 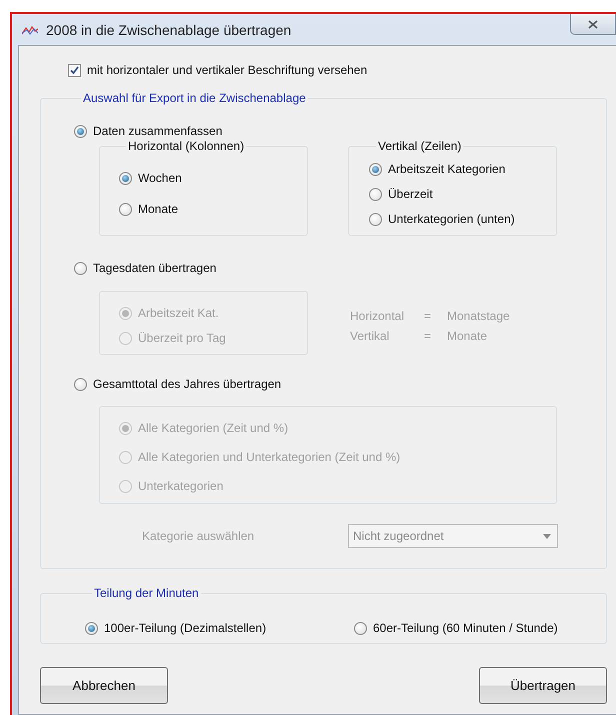 What do you see at coordinates (370, 336) in the screenshot?
I see `axis-label: Vertikal` at bounding box center [370, 336].